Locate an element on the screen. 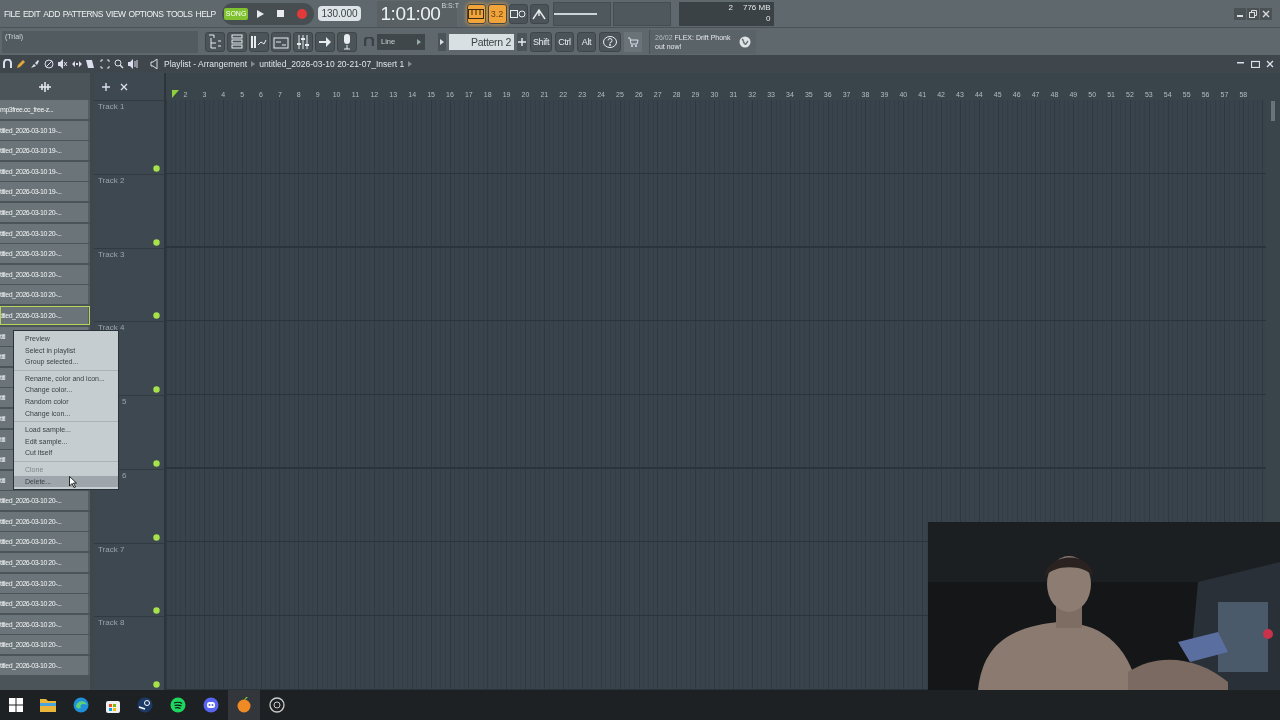 Image resolution: width=1280 pixels, height=720 pixels. close-button is located at coordinates (1266, 13).